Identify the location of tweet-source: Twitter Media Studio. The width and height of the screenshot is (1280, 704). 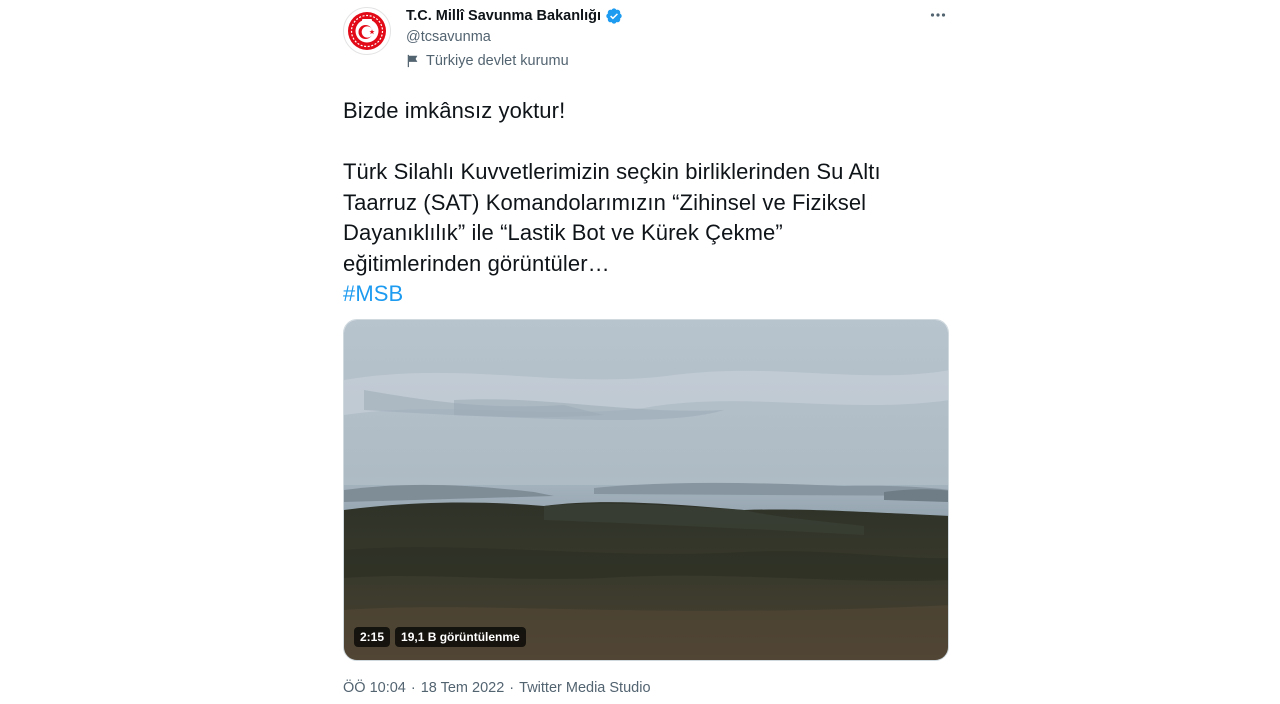
(584, 688).